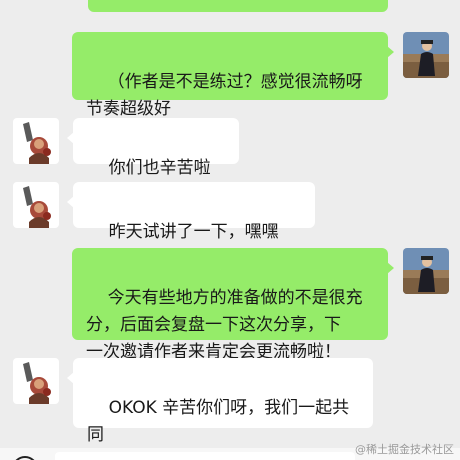 The width and height of the screenshot is (460, 460). I want to click on message-bubble-3: 昨天试讲了一下，嘿嘿, so click(191, 223).